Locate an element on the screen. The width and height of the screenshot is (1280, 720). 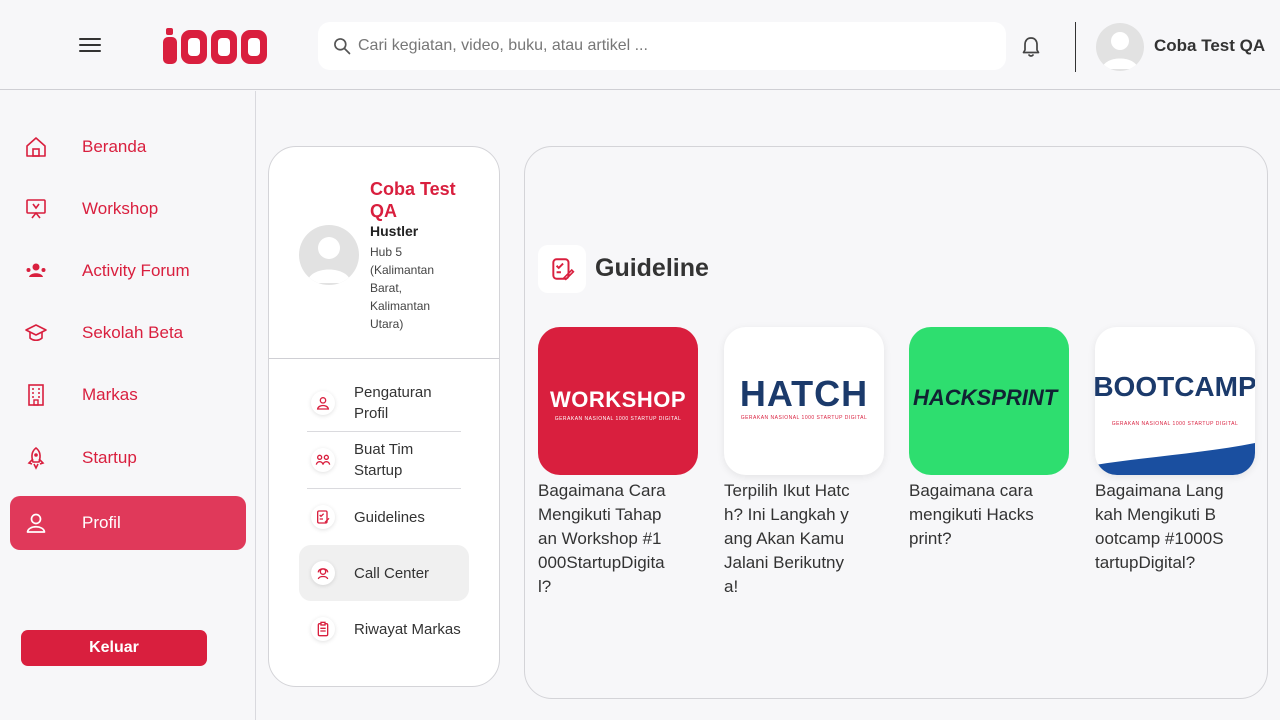
avatar is located at coordinates (1120, 47).